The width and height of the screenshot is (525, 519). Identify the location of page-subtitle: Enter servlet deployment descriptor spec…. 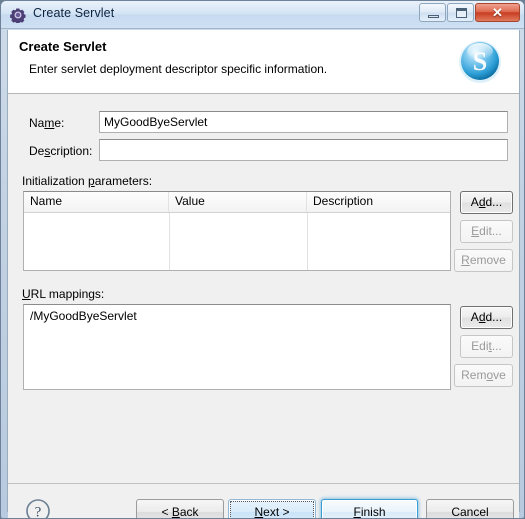
(178, 69).